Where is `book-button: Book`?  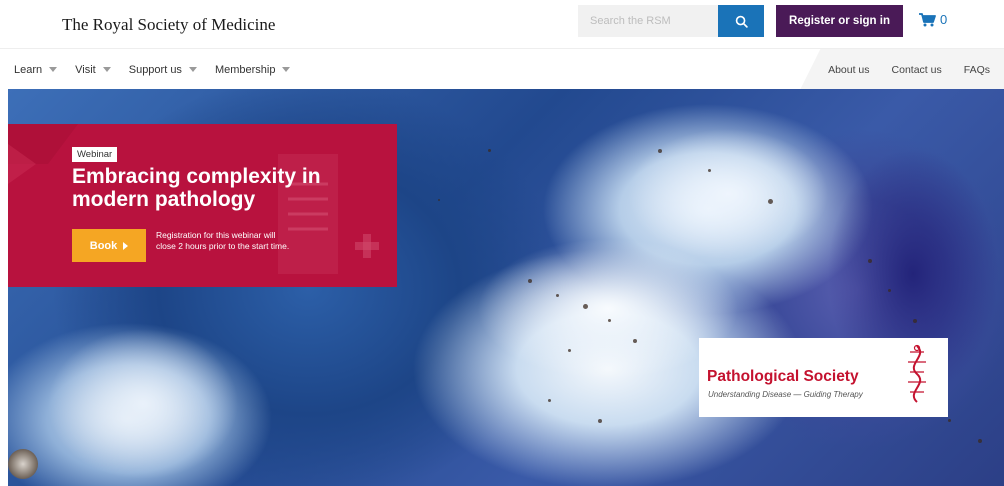
book-button: Book is located at coordinates (109, 245).